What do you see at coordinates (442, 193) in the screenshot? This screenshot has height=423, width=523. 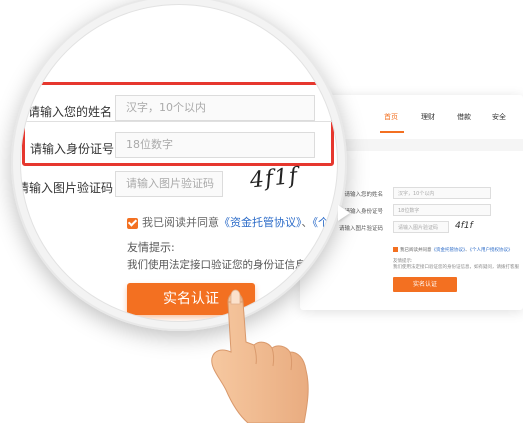 I see `bg-name-input: 汉字，10个以内` at bounding box center [442, 193].